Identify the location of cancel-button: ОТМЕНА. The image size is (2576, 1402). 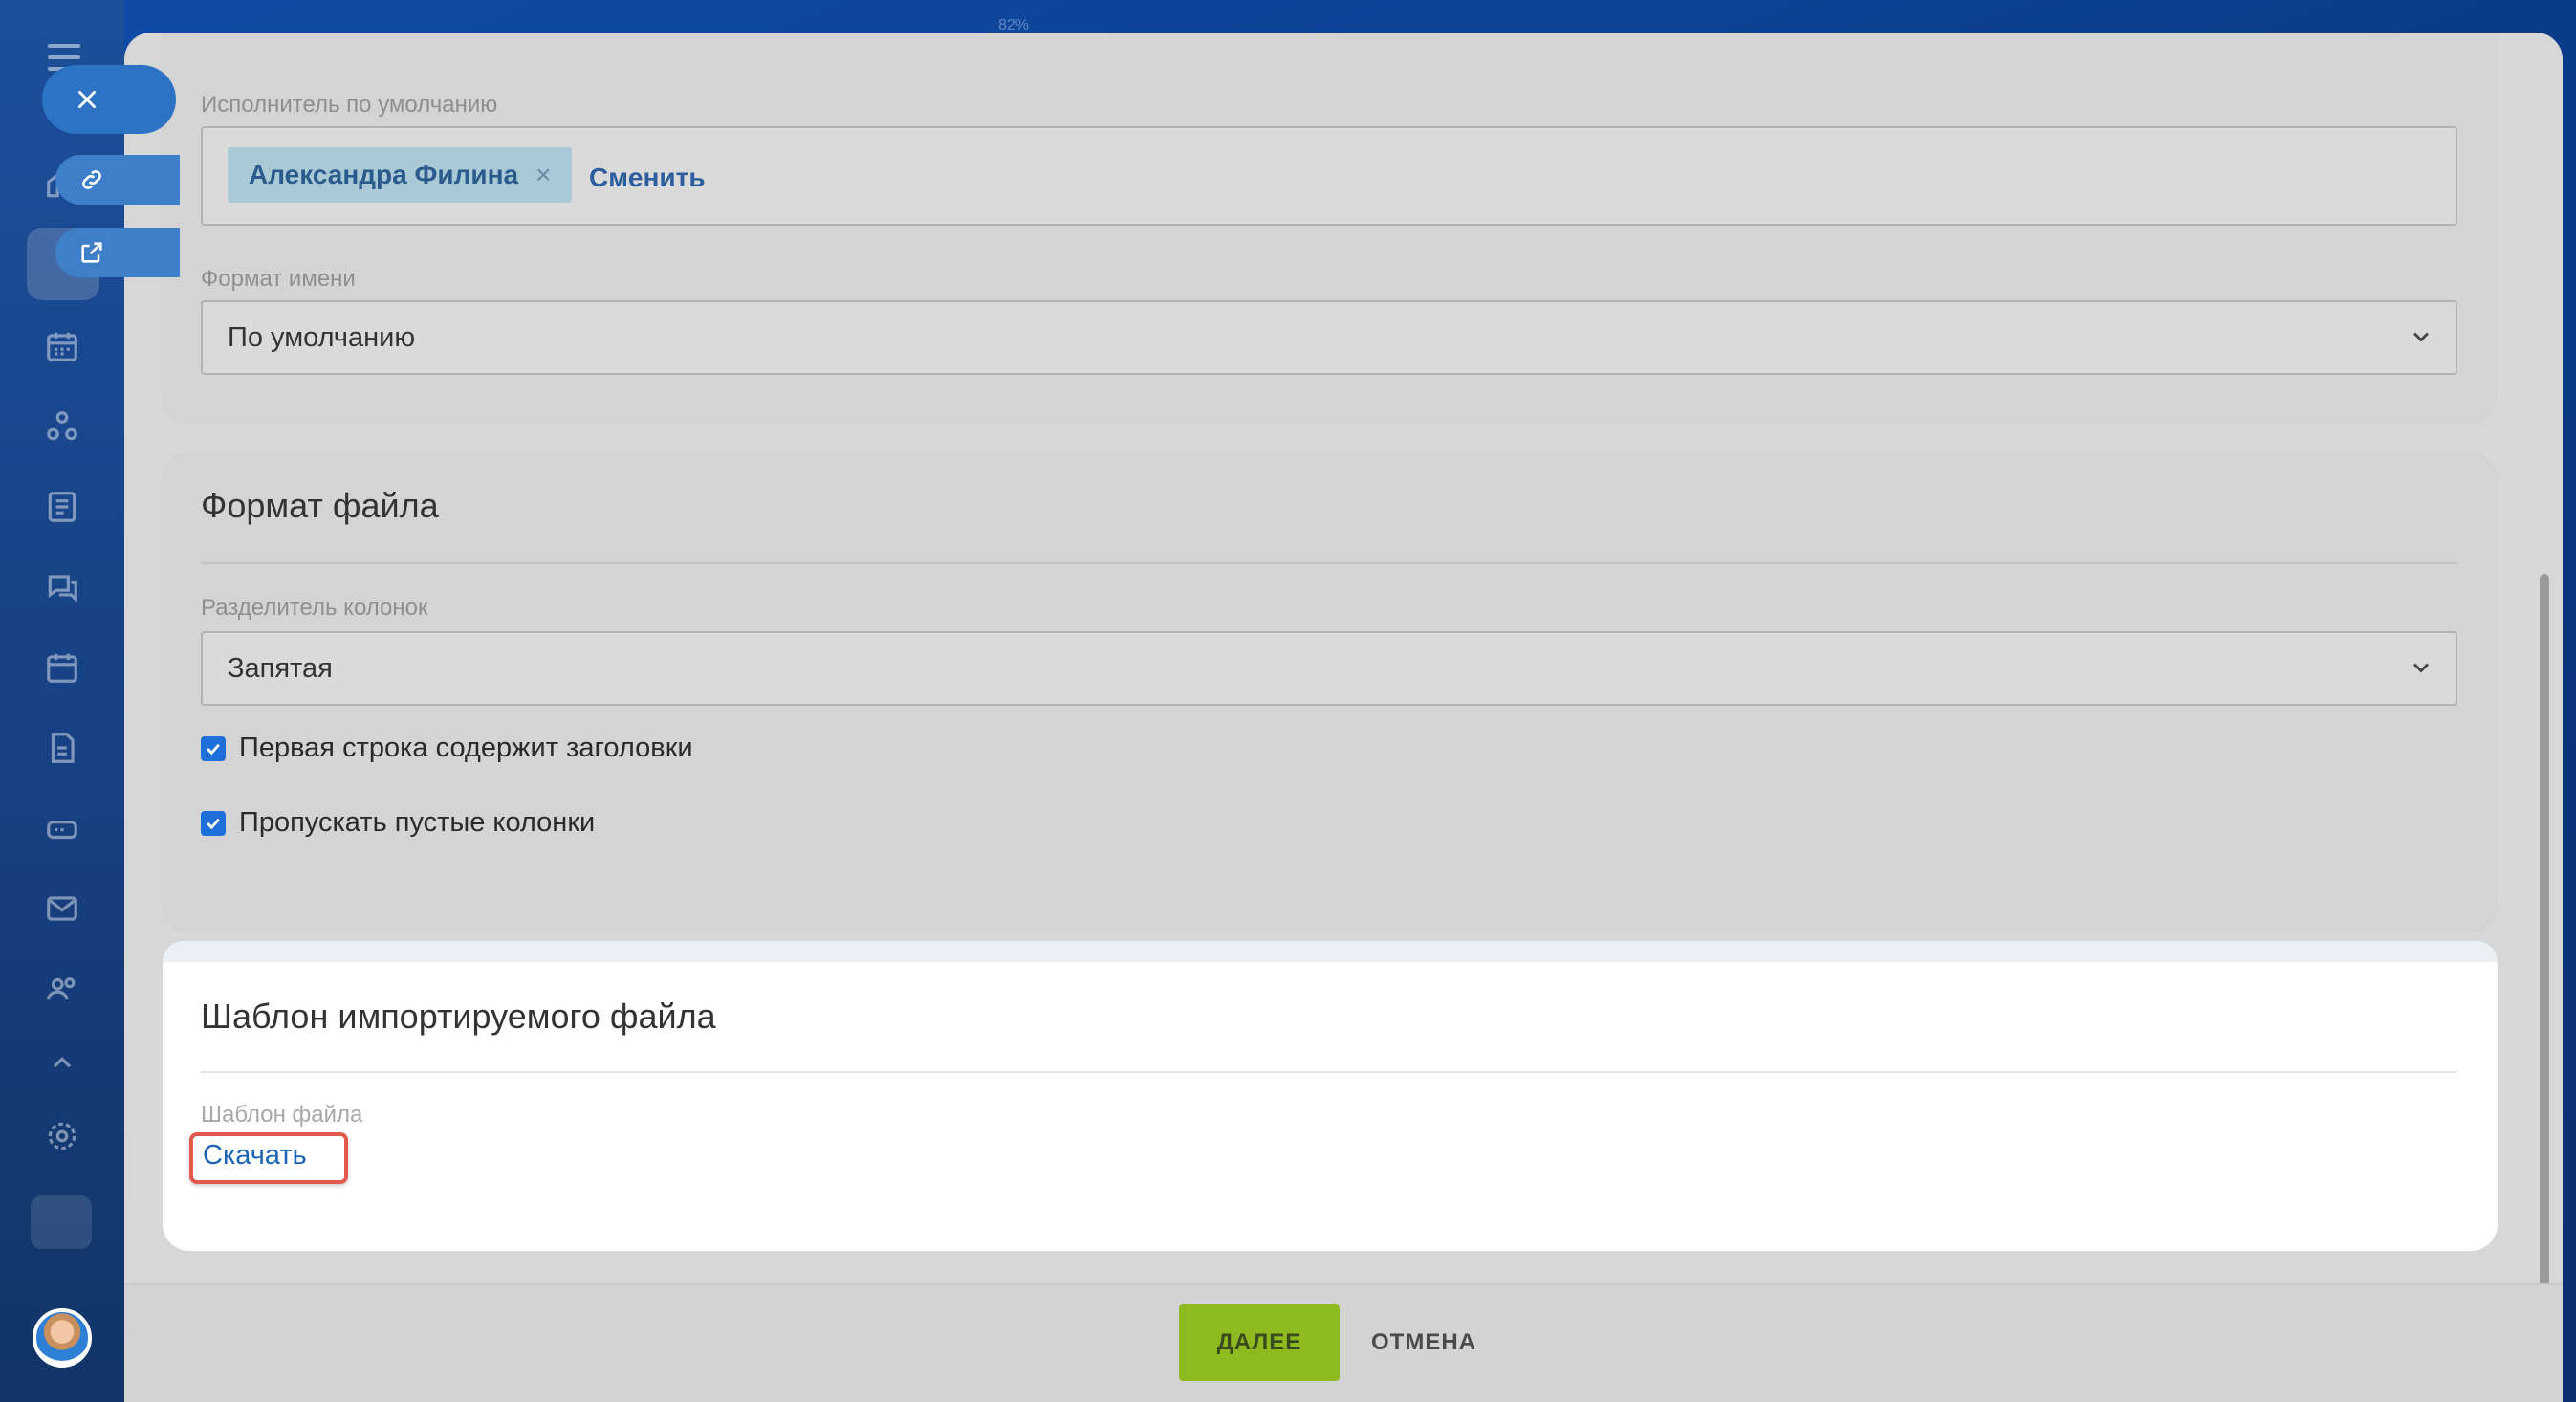
(1423, 1343).